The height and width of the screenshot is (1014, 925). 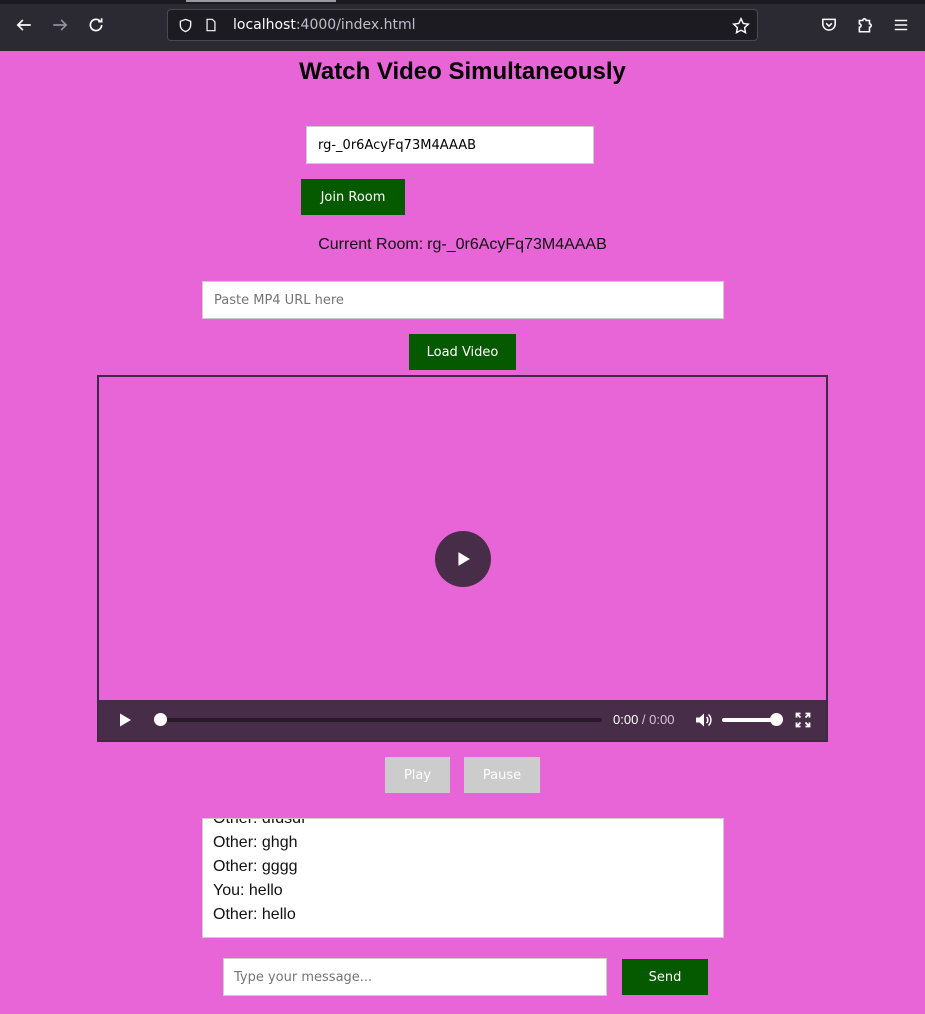 I want to click on video-url-input, so click(x=463, y=300).